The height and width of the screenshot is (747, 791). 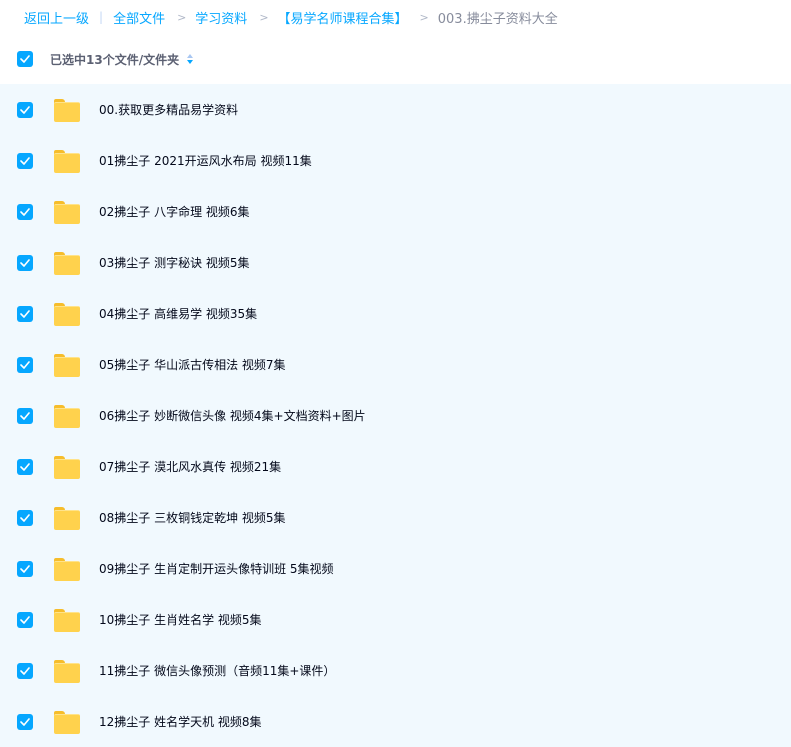 What do you see at coordinates (178, 313) in the screenshot?
I see `file-name: 04拂尘子 高维易学 视频35集` at bounding box center [178, 313].